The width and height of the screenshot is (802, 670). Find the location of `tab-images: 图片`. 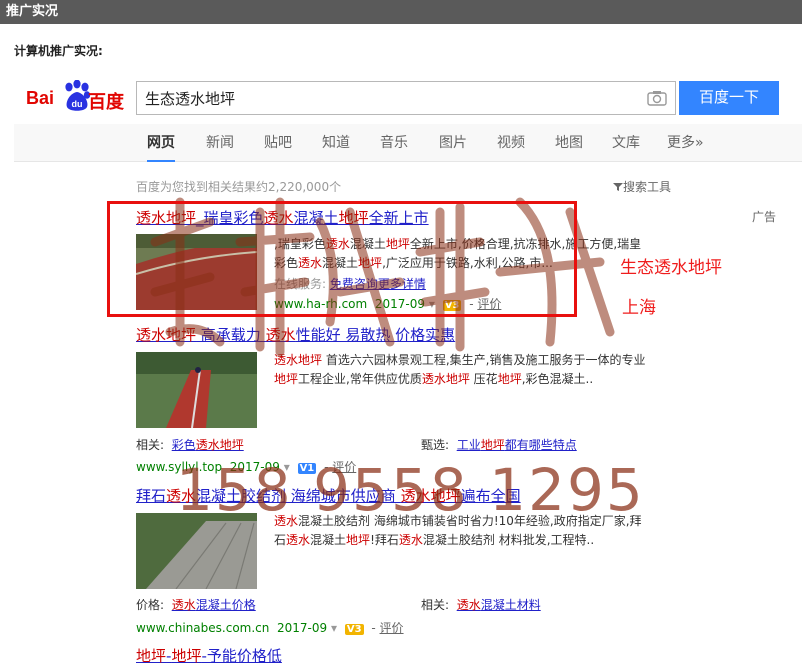

tab-images: 图片 is located at coordinates (453, 143).